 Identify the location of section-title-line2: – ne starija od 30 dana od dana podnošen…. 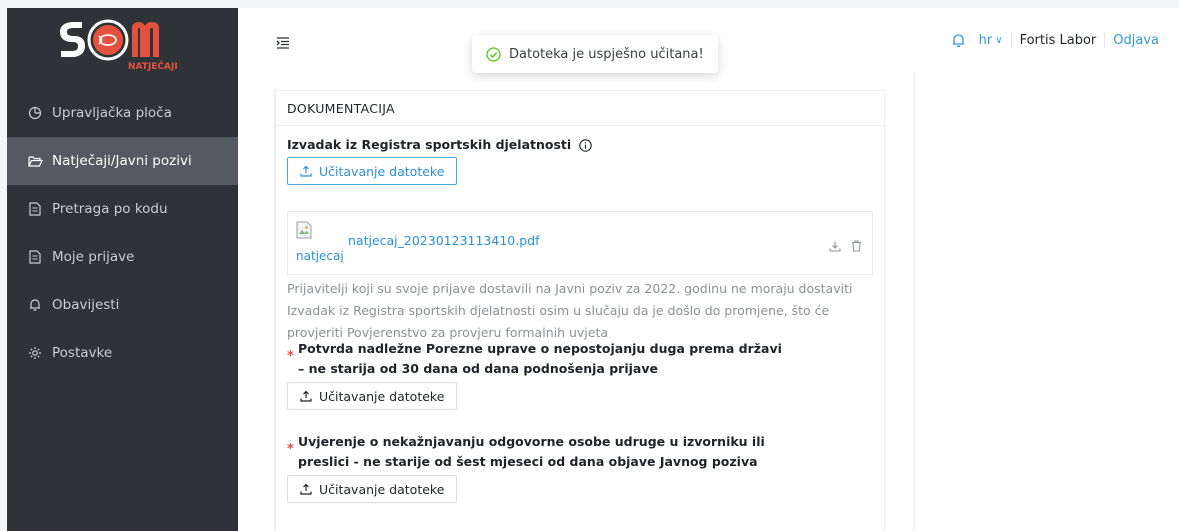
(478, 368).